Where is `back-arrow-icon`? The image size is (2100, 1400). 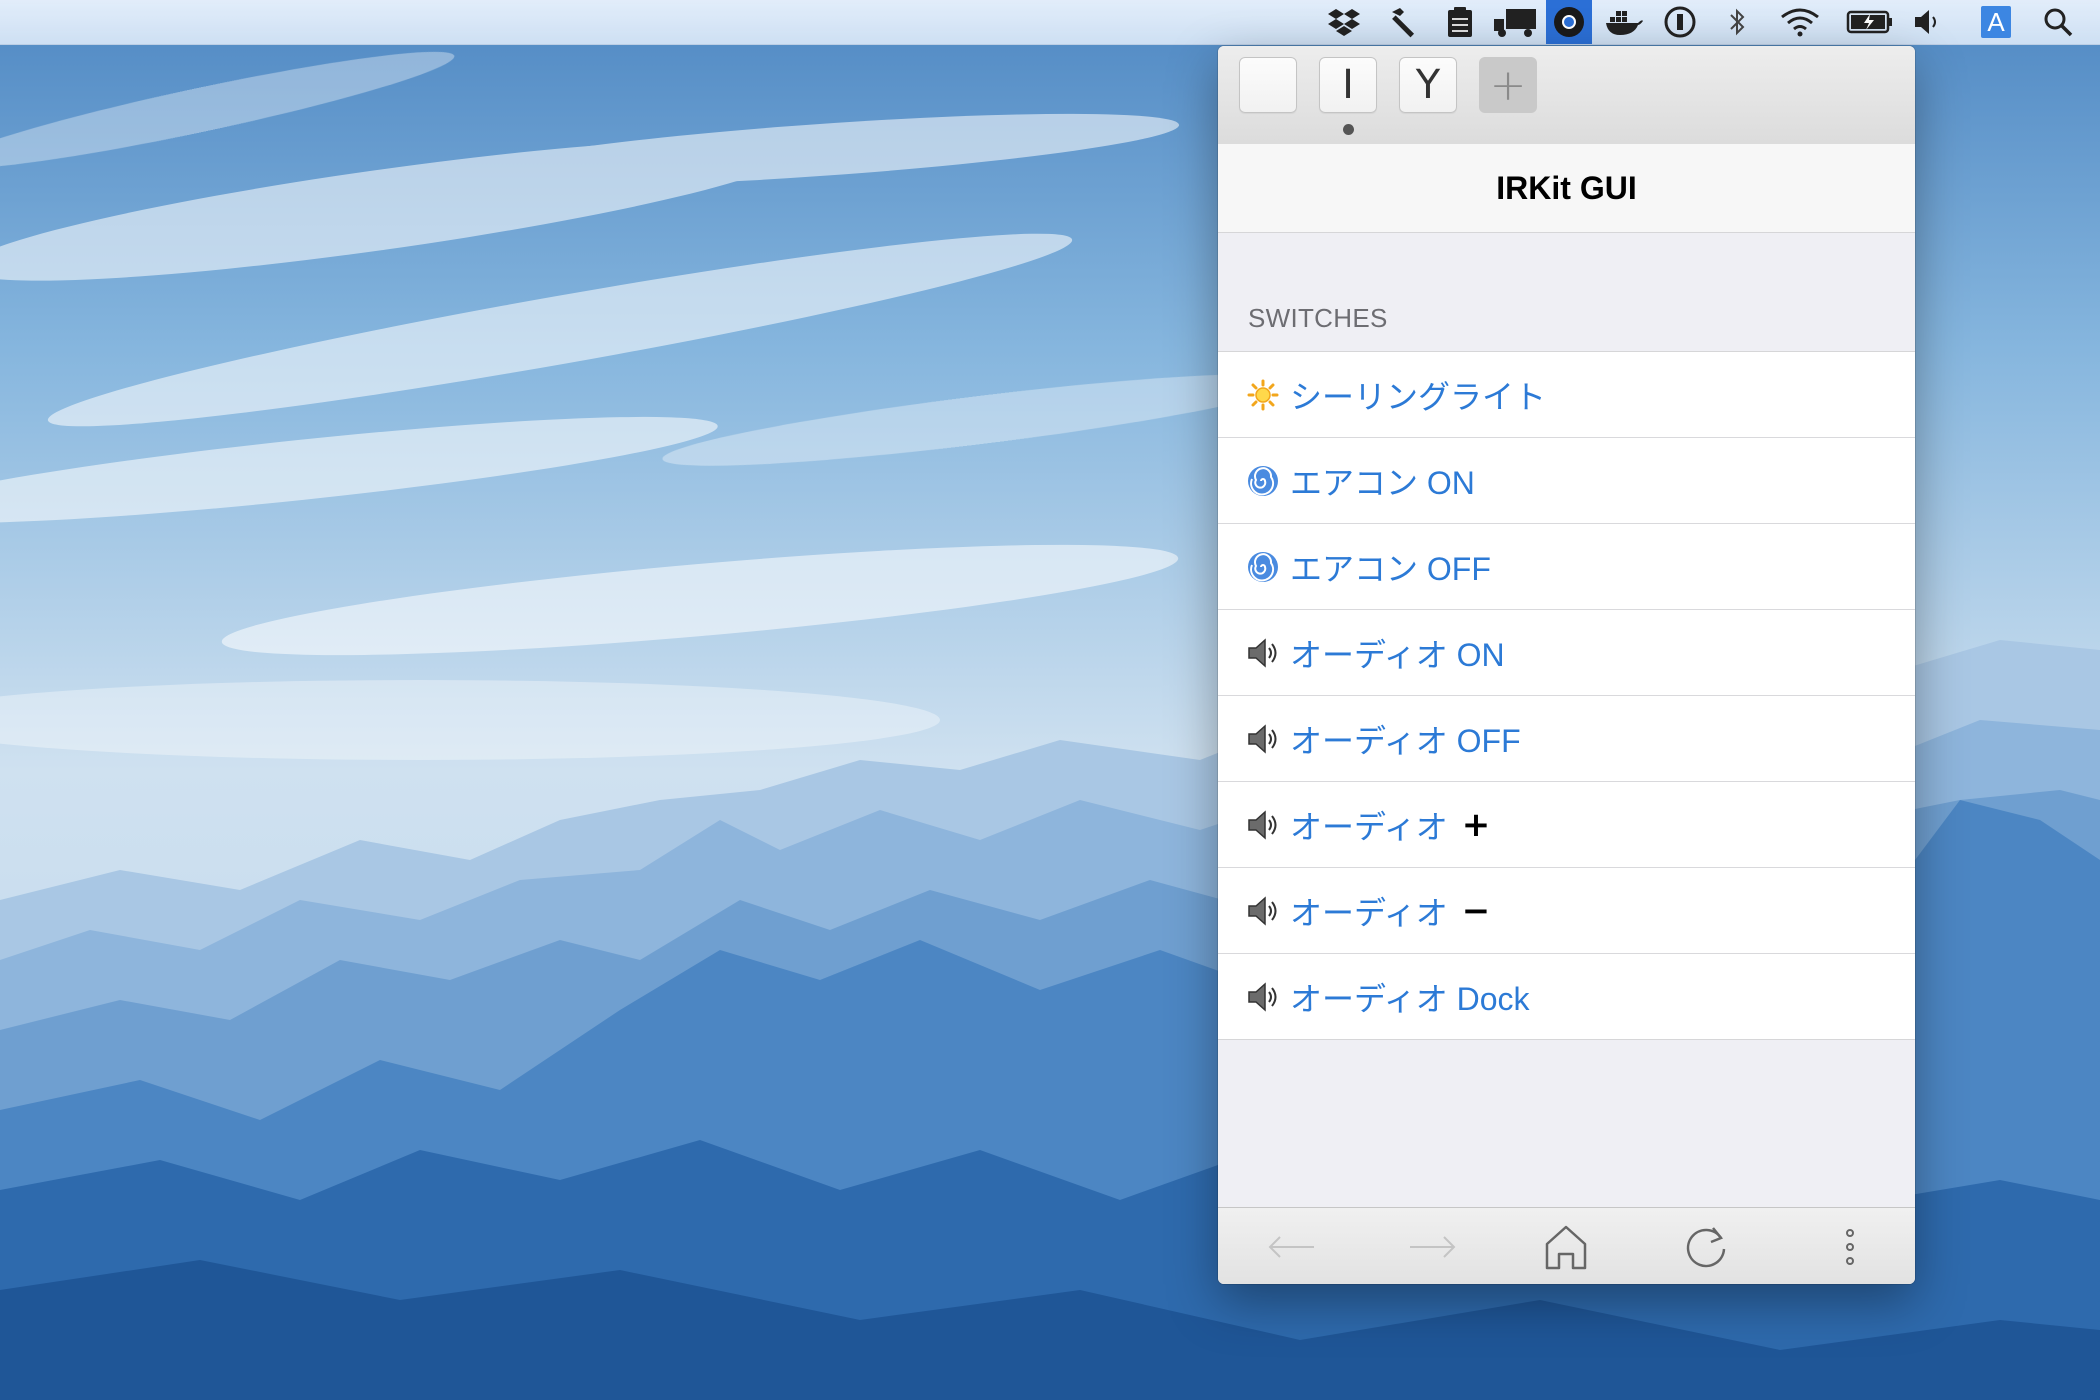
back-arrow-icon is located at coordinates (1292, 1247).